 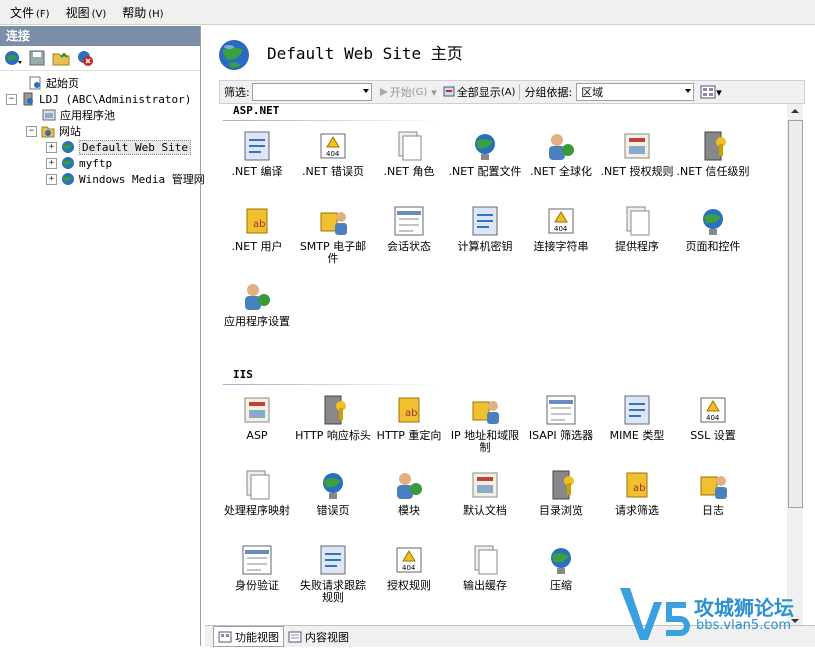 What do you see at coordinates (37, 58) in the screenshot?
I see `save-icon` at bounding box center [37, 58].